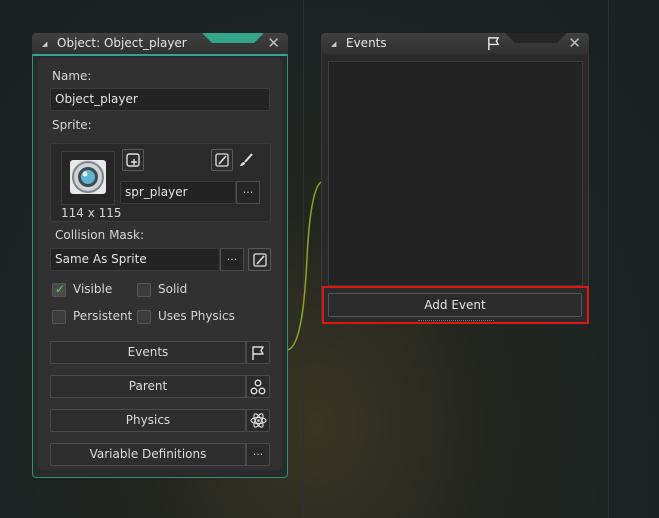 The height and width of the screenshot is (518, 659). Describe the element at coordinates (455, 305) in the screenshot. I see `add-event-button: Add Event` at that location.